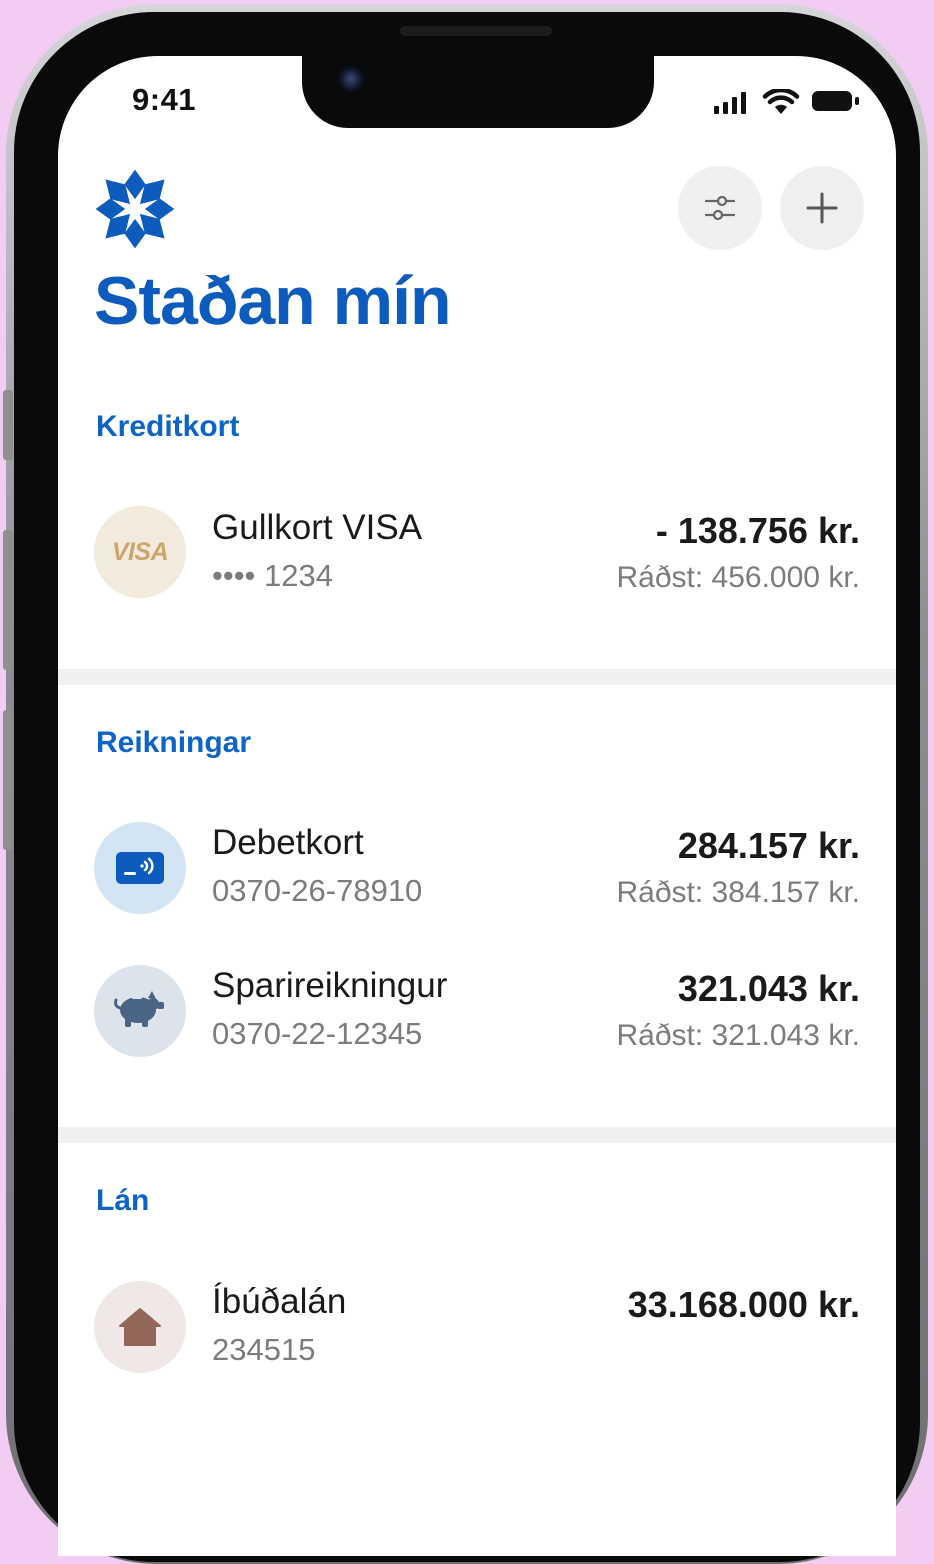 The image size is (934, 1564). What do you see at coordinates (757, 530) in the screenshot?
I see `item-amount: - 138.756 kr.` at bounding box center [757, 530].